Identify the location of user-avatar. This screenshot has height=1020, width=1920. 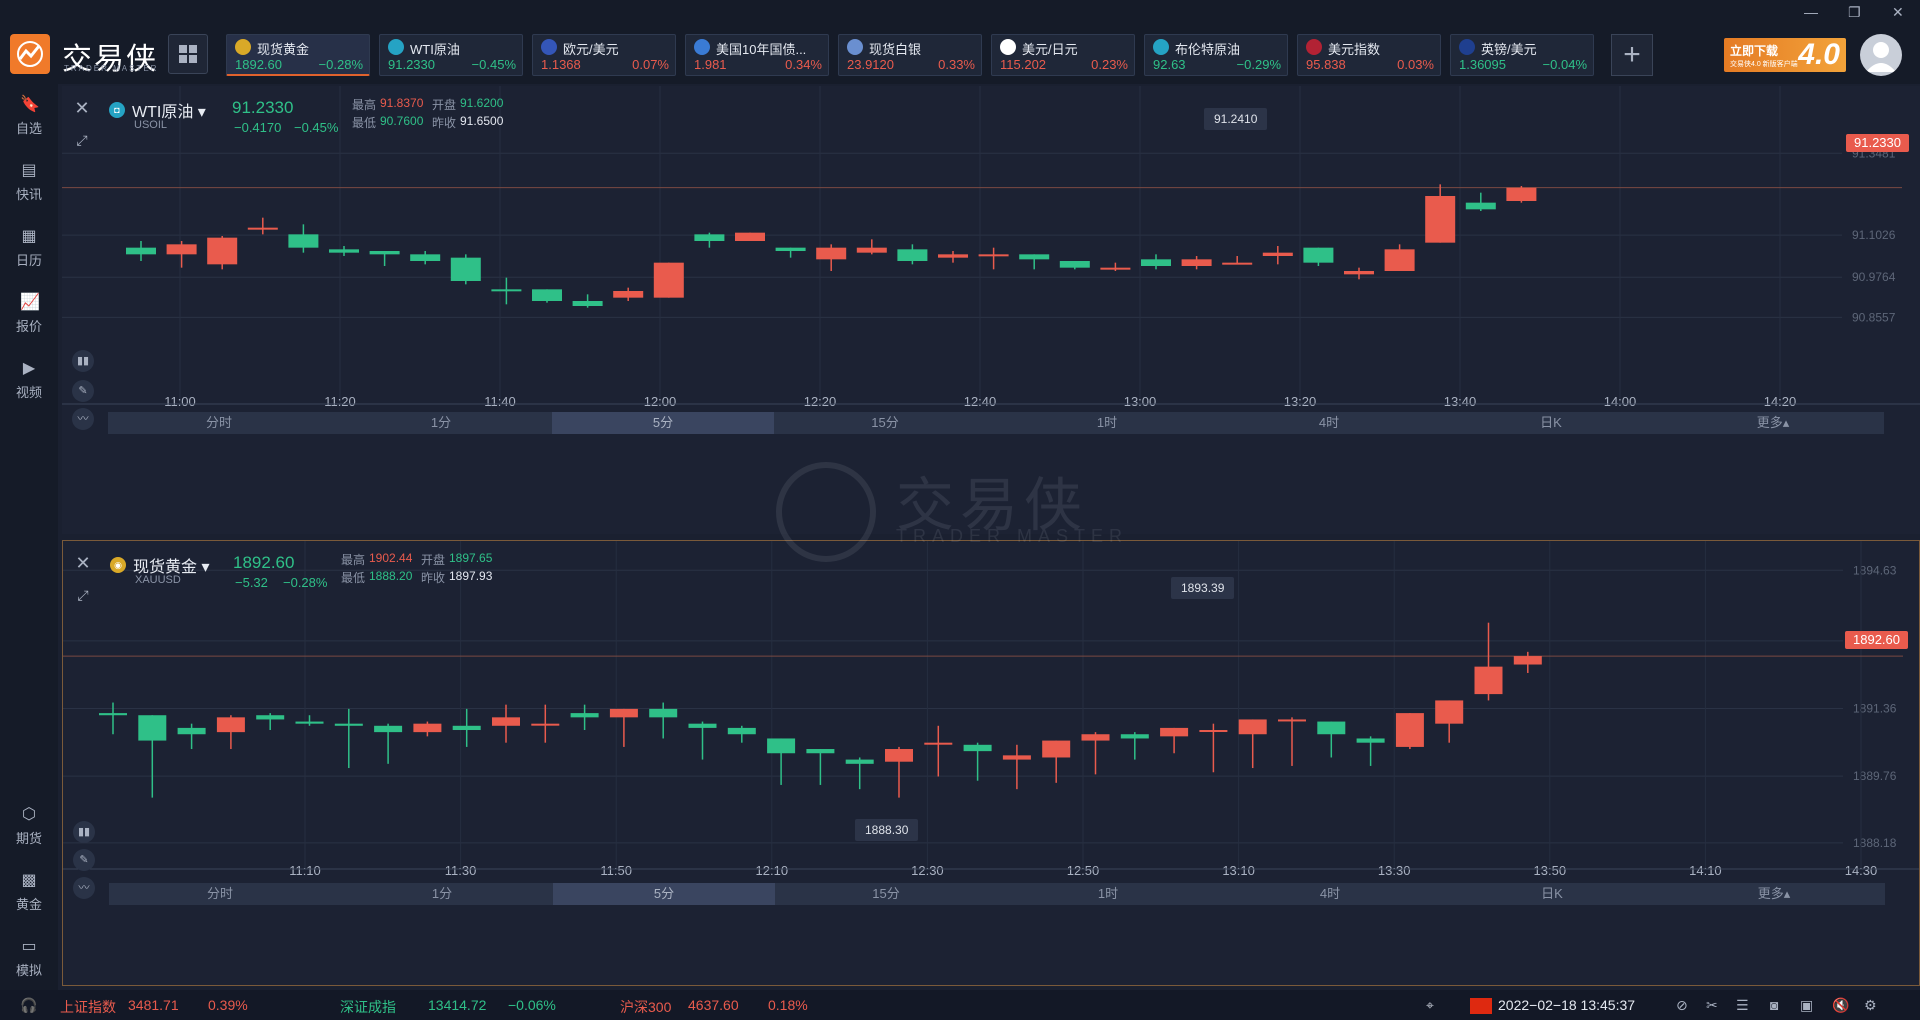
(1881, 55).